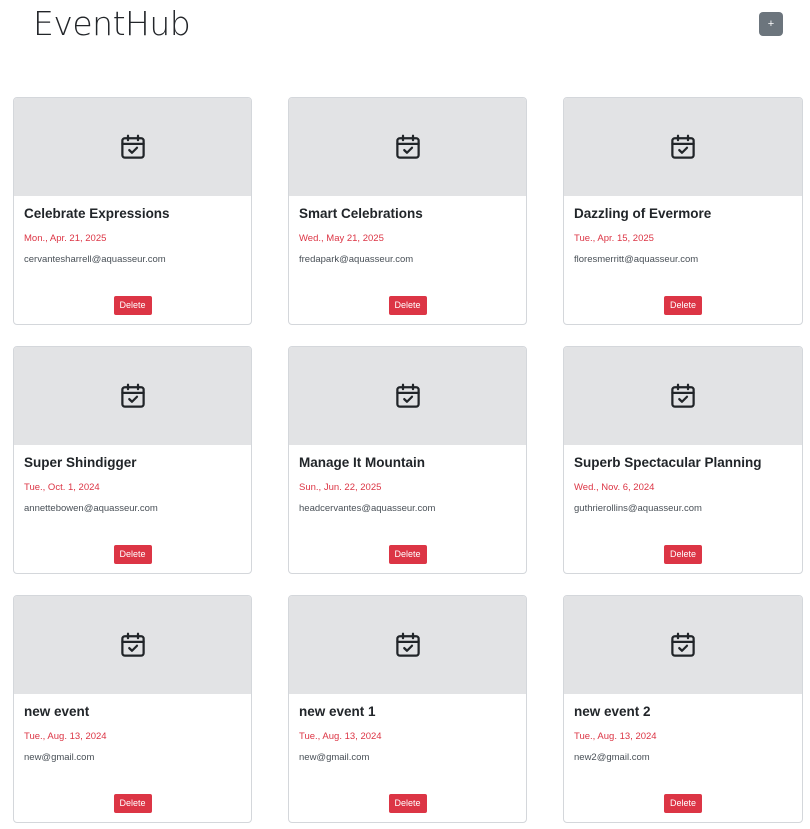 The height and width of the screenshot is (829, 810). I want to click on event-date: Sun., Jun. 22, 2025, so click(340, 487).